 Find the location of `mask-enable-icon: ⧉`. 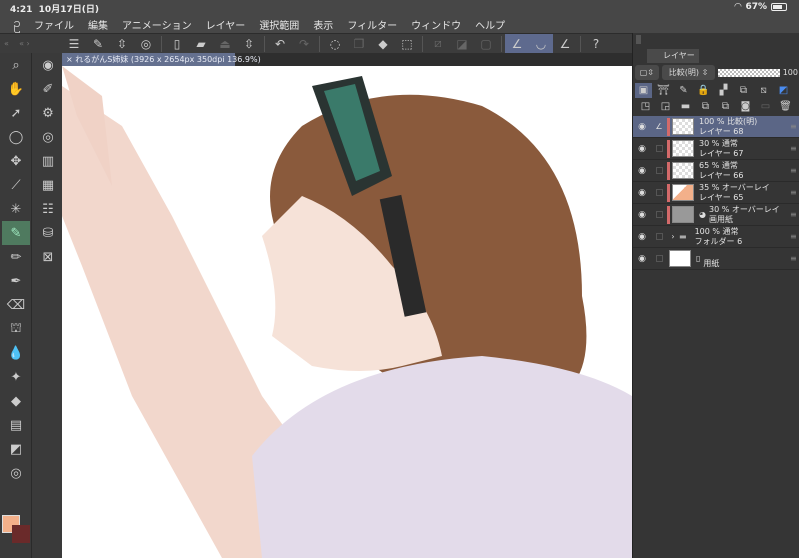

mask-enable-icon: ⧉ is located at coordinates (743, 90).